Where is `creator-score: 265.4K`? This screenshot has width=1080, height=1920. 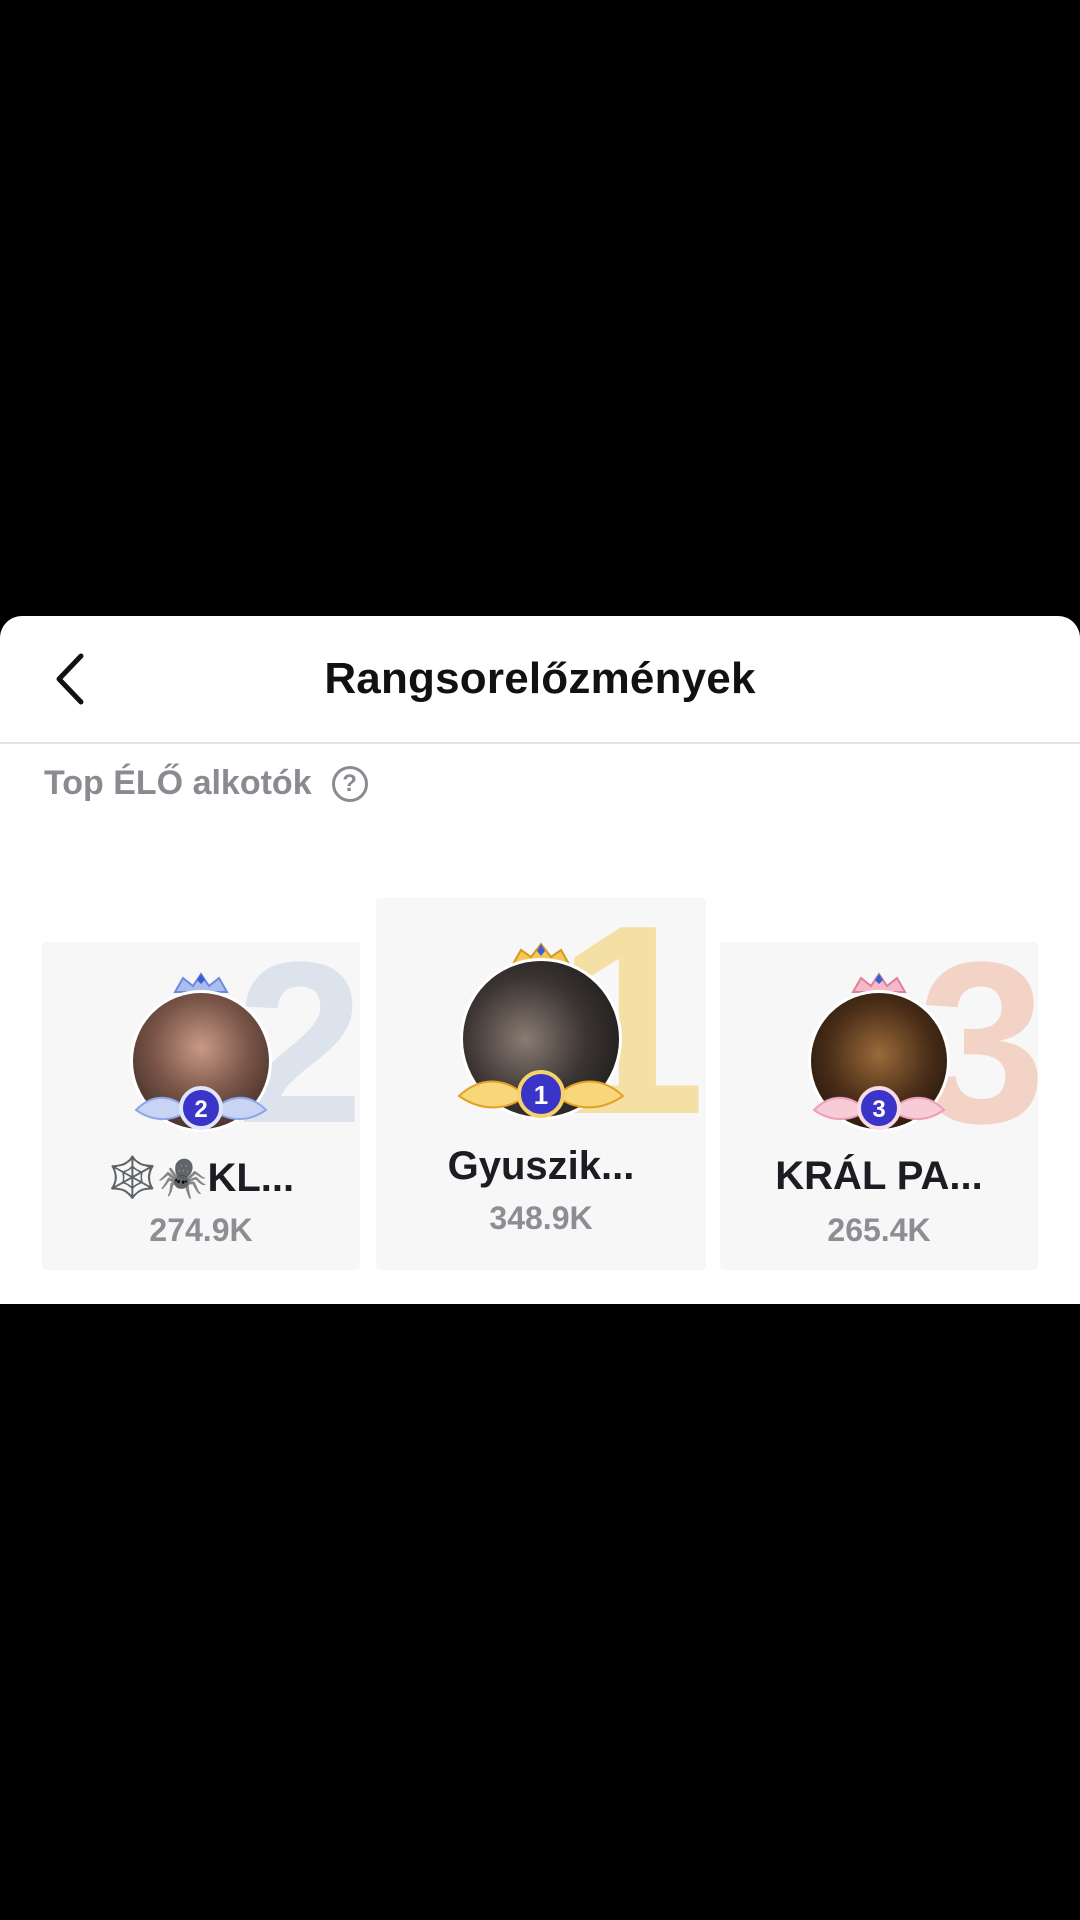
creator-score: 265.4K is located at coordinates (879, 1230).